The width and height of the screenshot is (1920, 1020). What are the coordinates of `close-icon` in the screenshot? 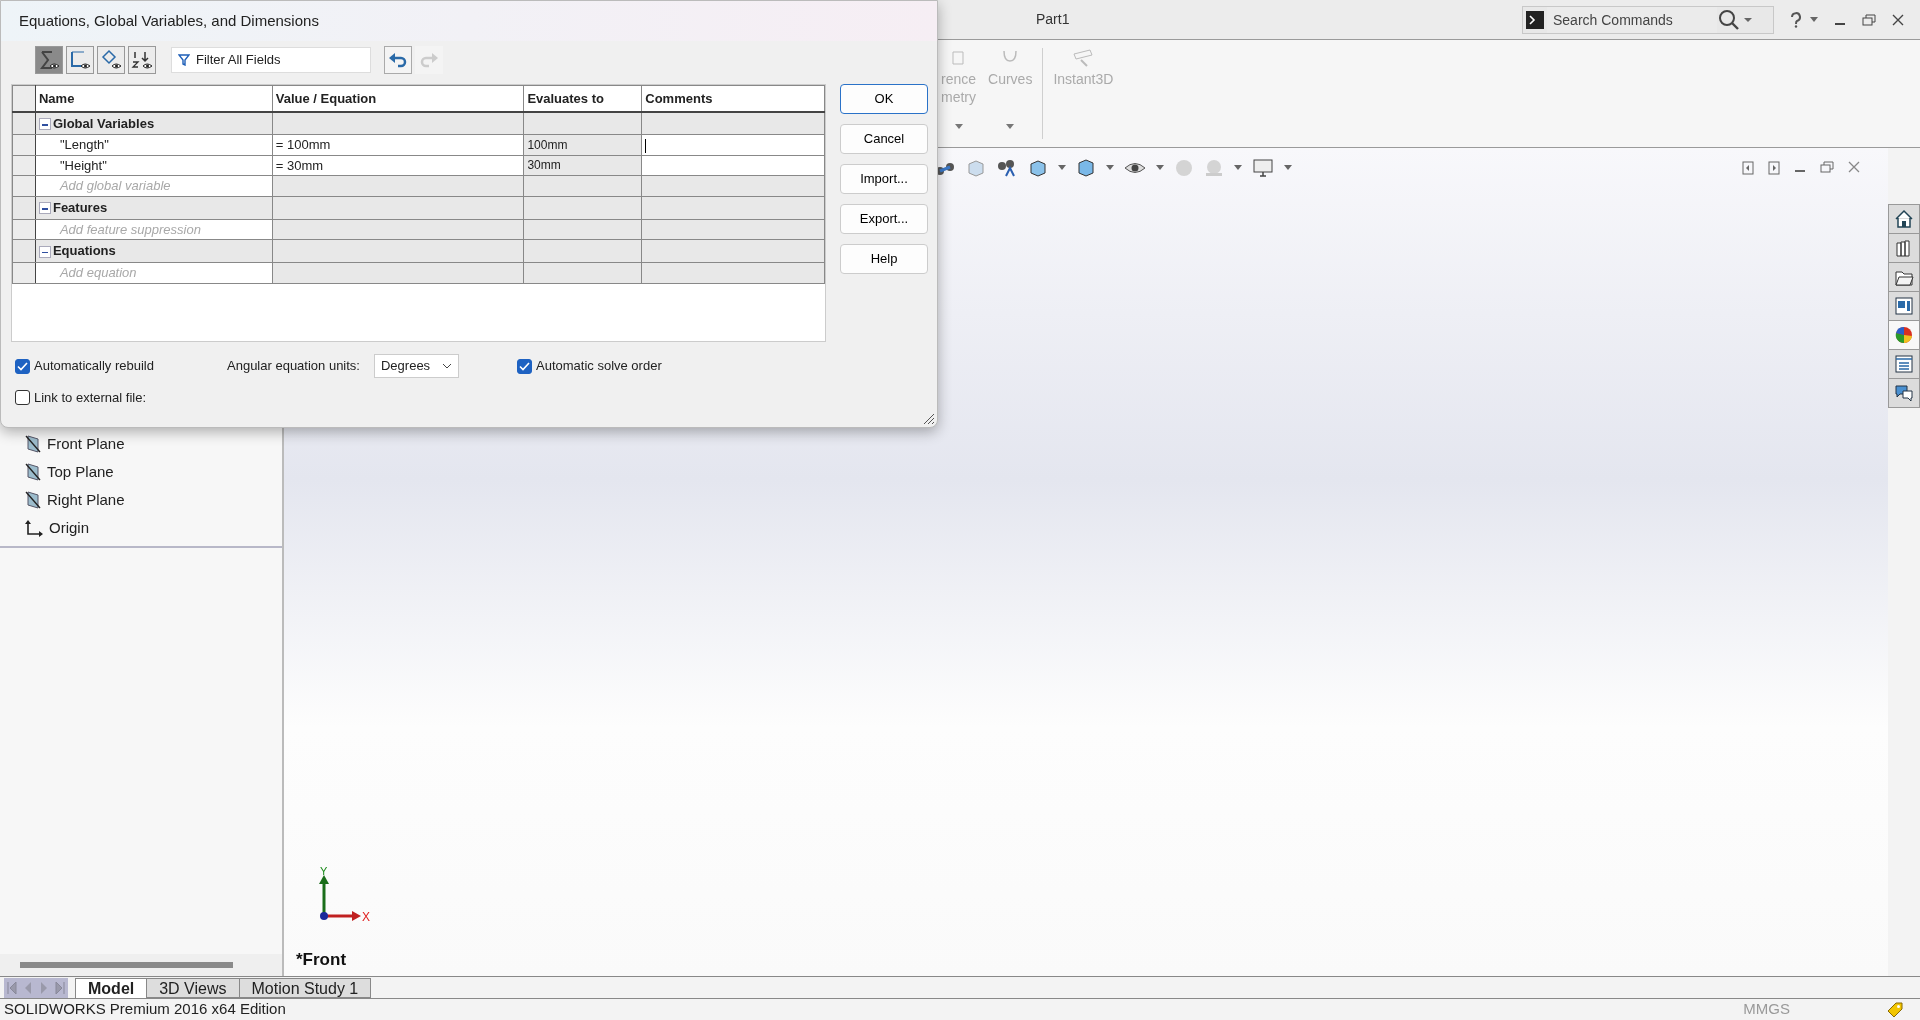 It's located at (1898, 19).